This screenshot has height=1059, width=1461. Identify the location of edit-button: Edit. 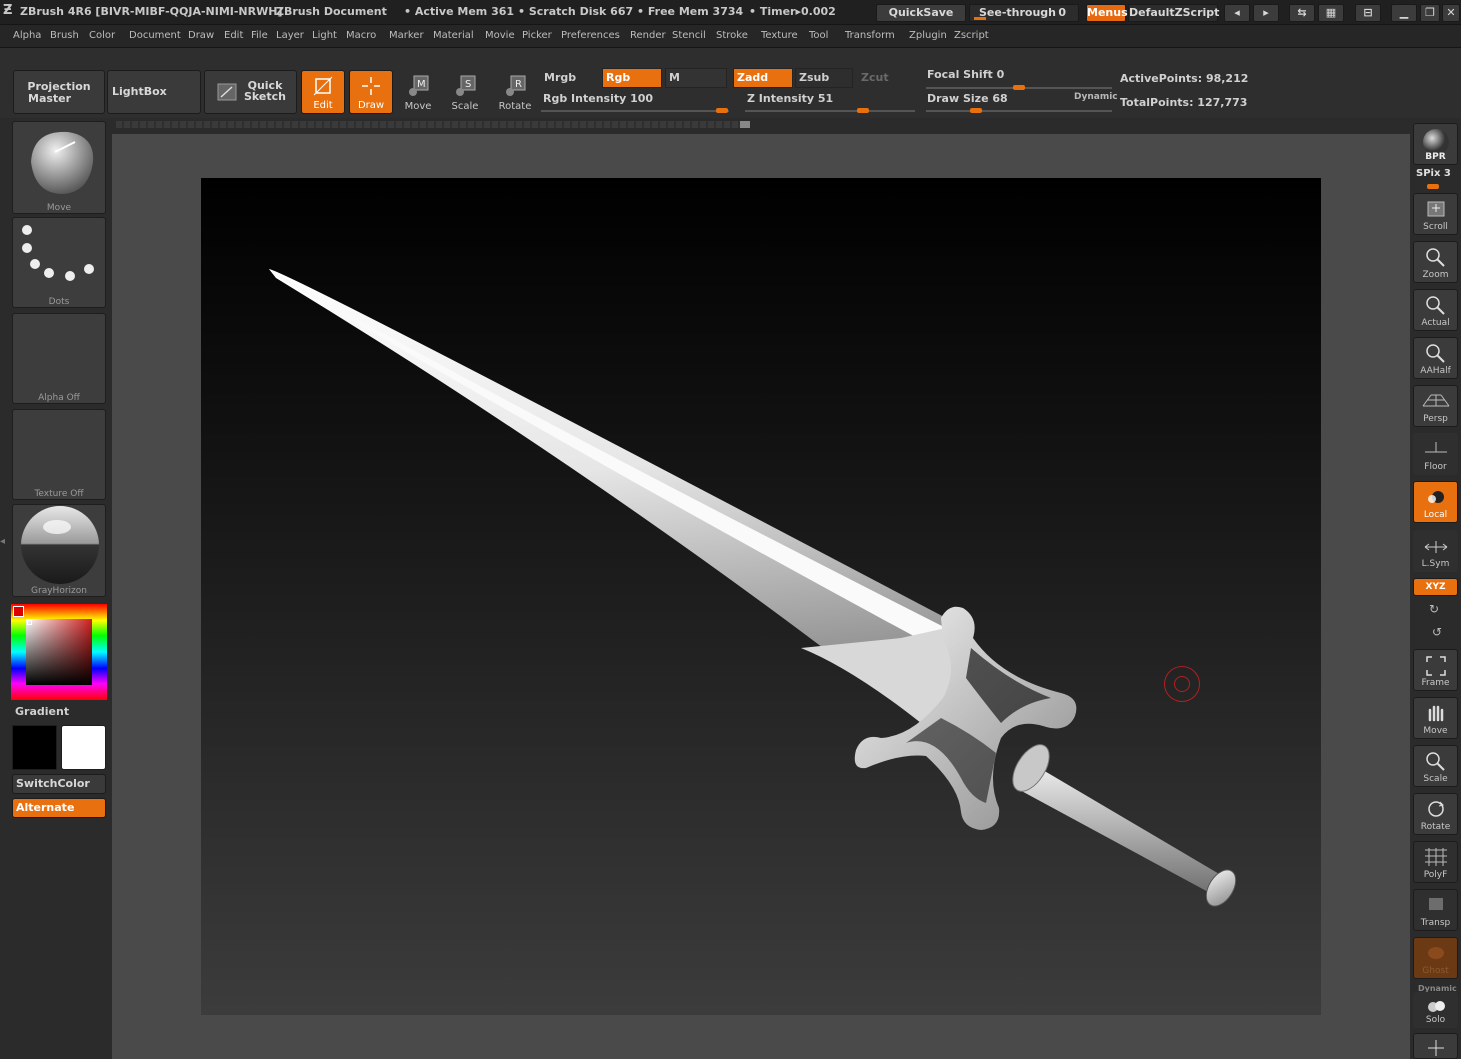
(323, 92).